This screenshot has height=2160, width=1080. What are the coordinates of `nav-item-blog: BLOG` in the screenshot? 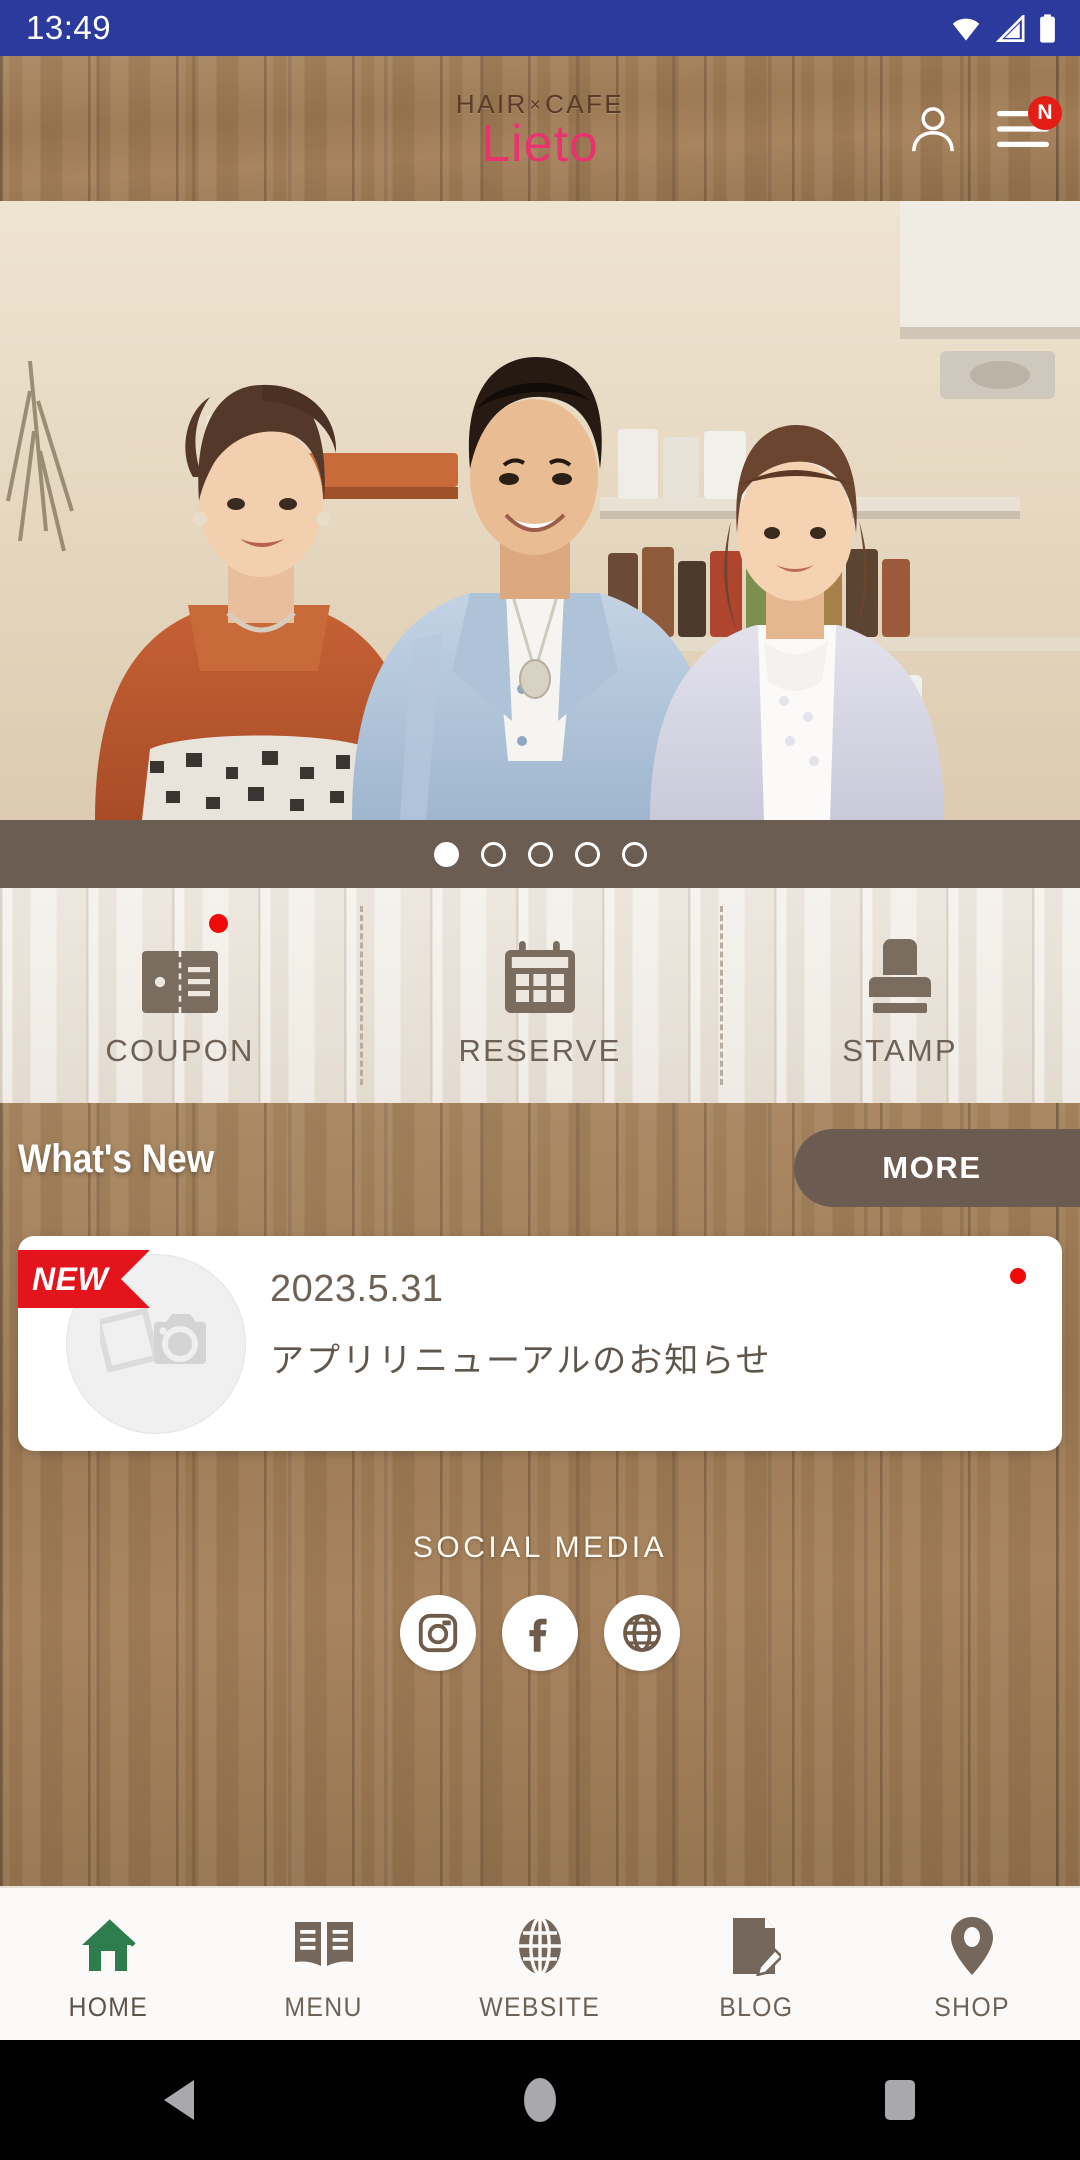 It's located at (756, 1964).